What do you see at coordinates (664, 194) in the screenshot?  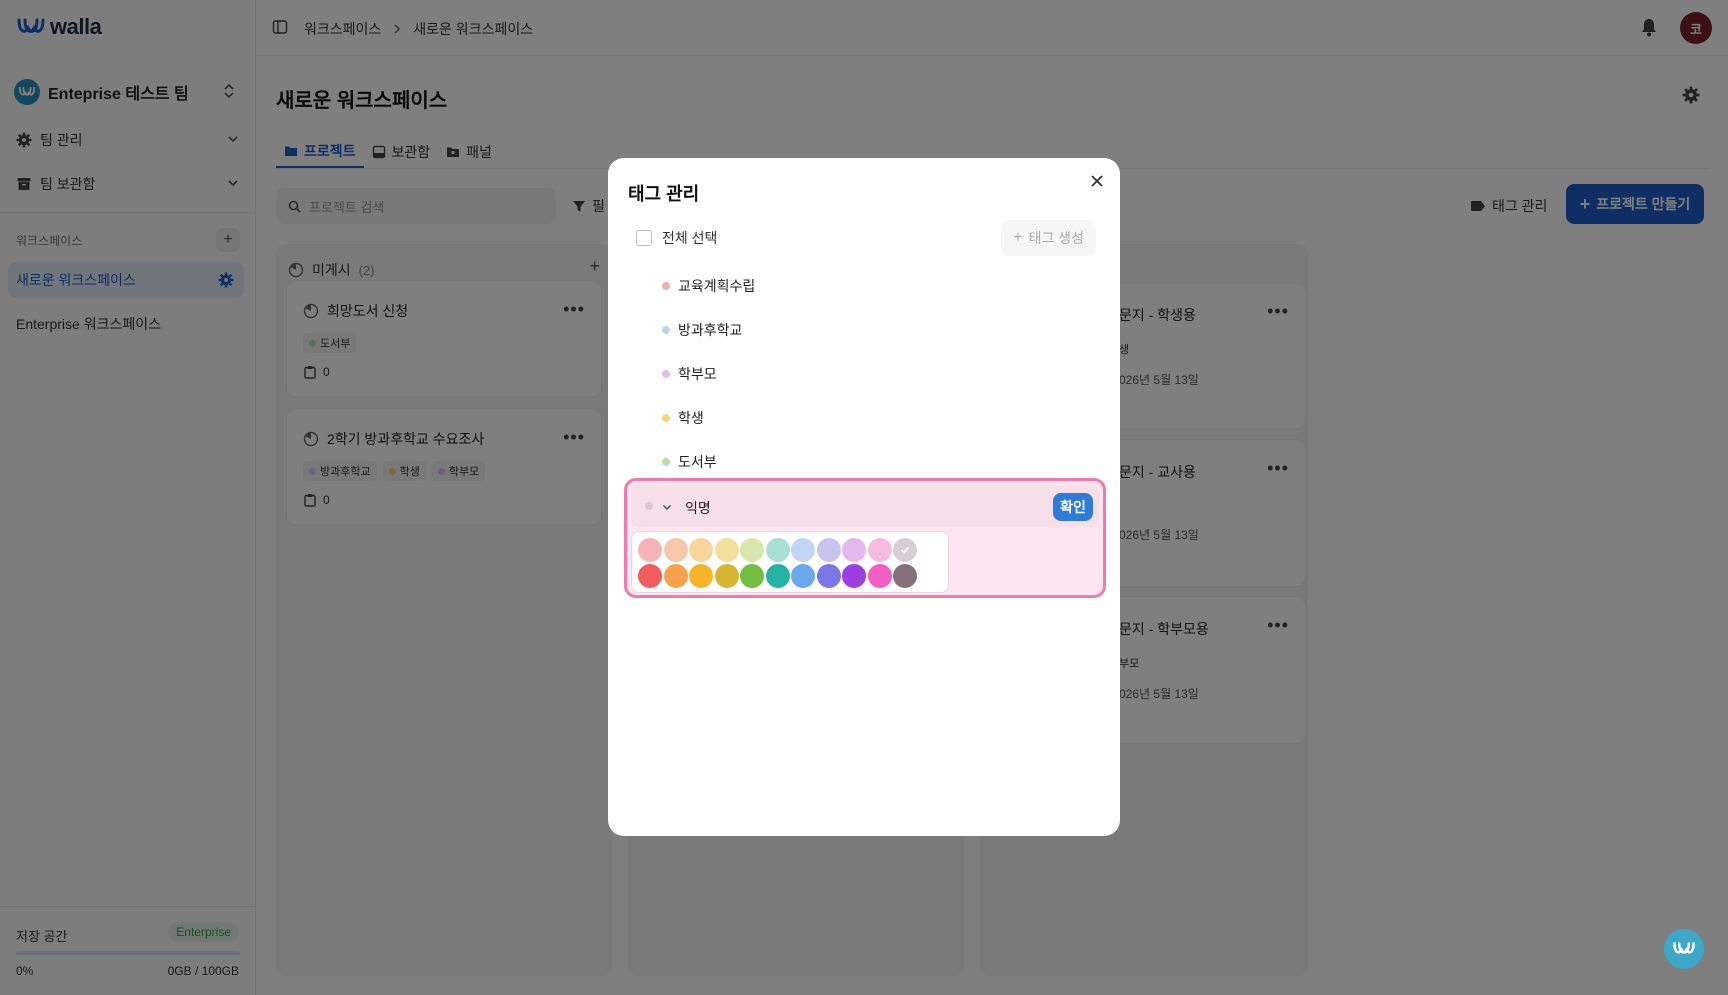 I see `modal-title: 태그 관리` at bounding box center [664, 194].